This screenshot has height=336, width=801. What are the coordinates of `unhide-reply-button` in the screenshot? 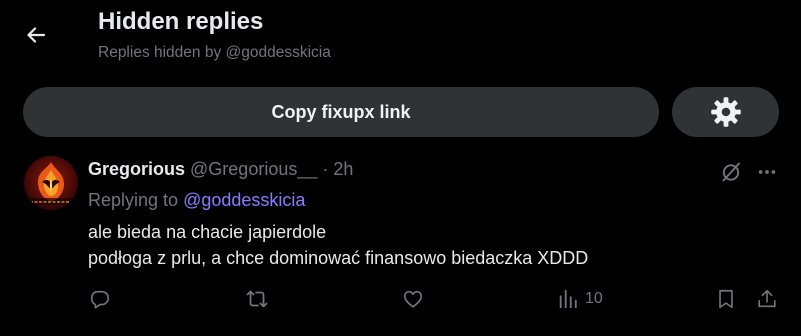 It's located at (731, 172).